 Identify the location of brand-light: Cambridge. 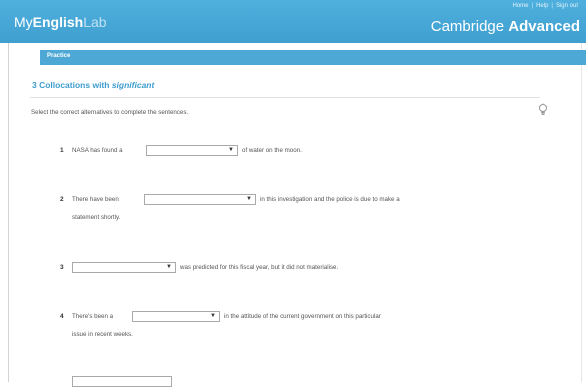
(467, 26).